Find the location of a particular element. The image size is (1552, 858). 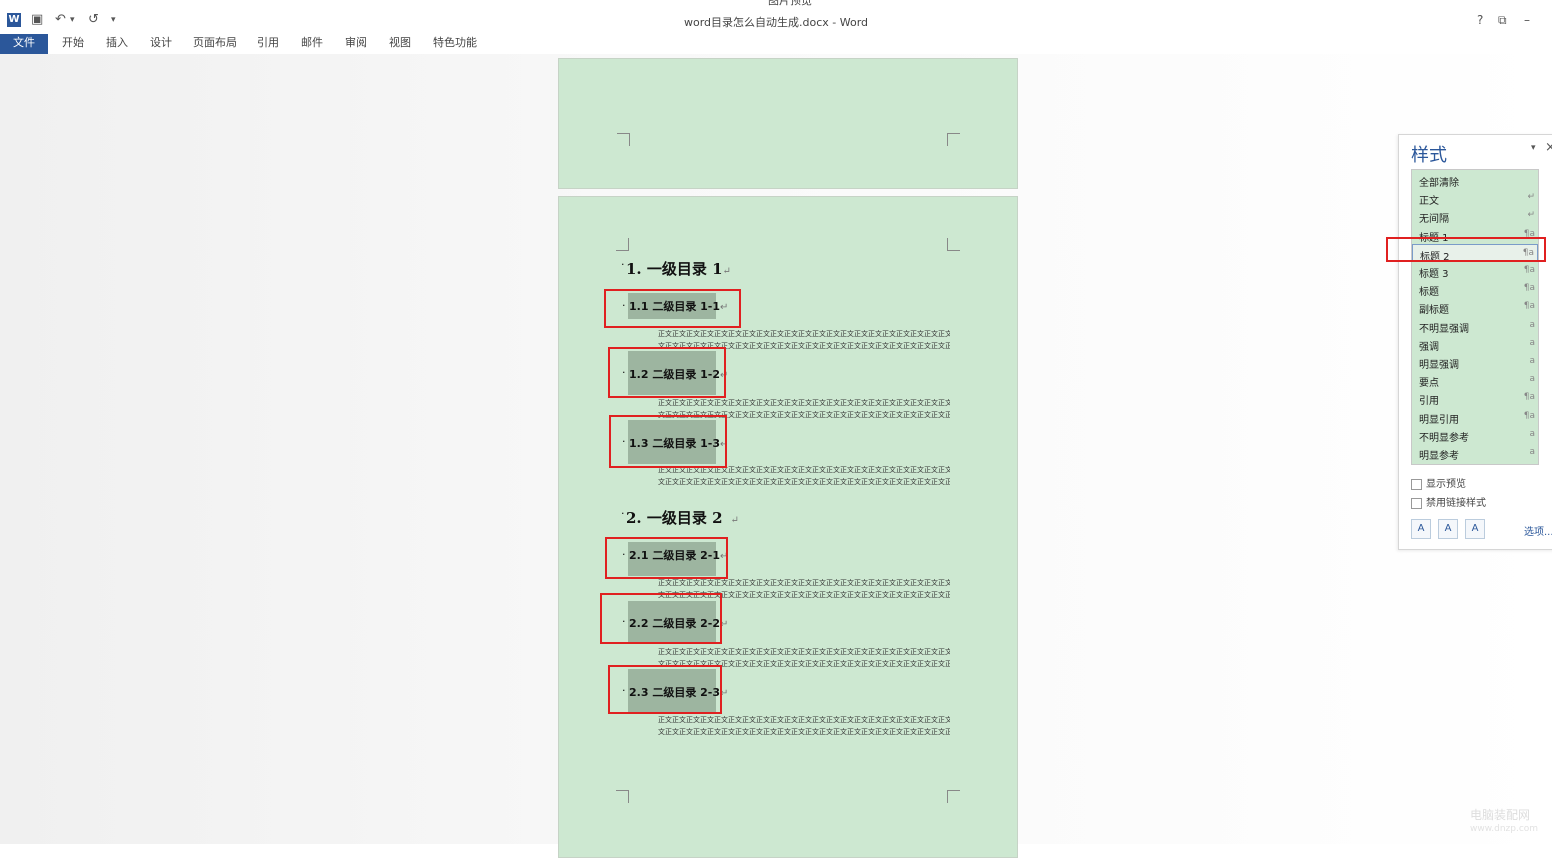

style-item-label: 不明显参考 is located at coordinates (1444, 438).